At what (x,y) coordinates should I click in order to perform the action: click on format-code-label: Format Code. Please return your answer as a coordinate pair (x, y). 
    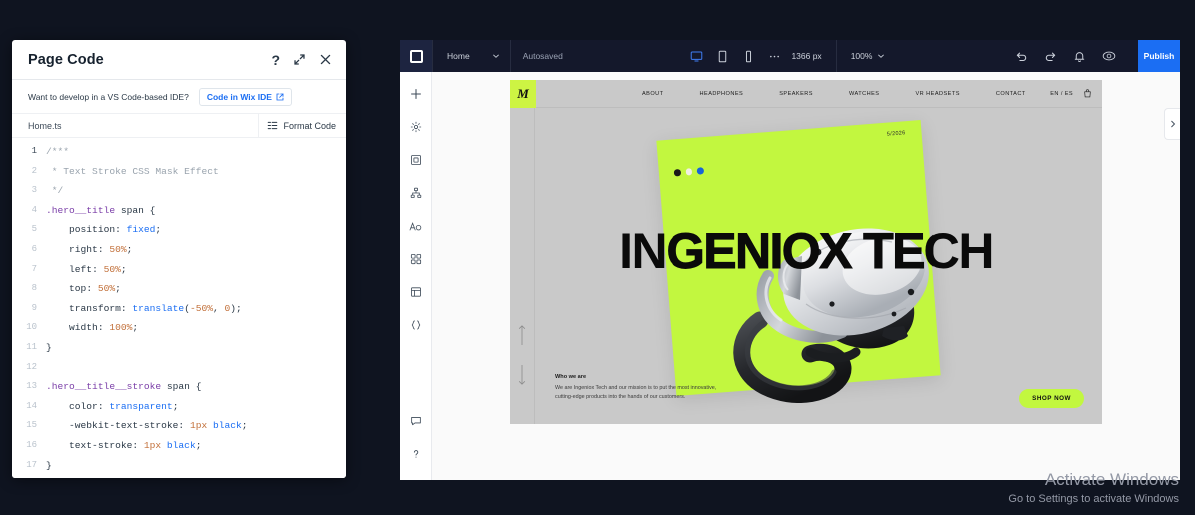
    Looking at the image, I should click on (309, 125).